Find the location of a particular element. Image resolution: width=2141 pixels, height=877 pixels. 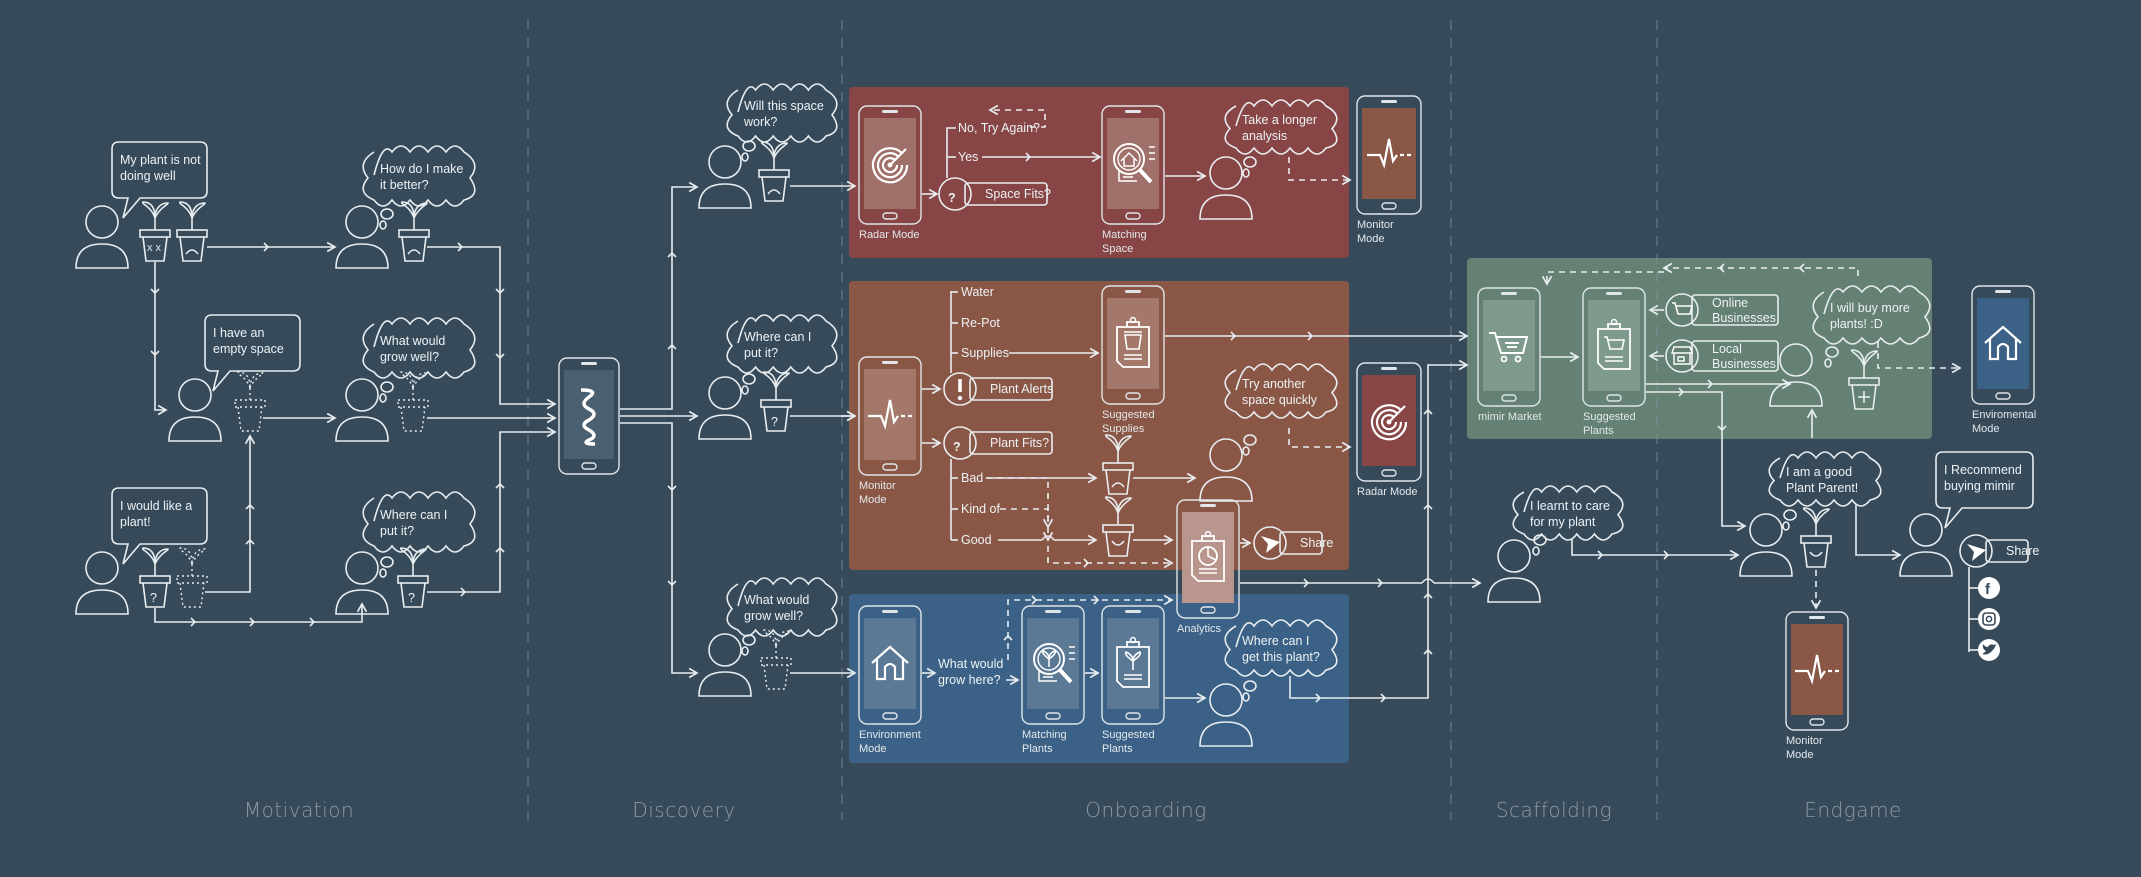

speech-text-line: My plant is not is located at coordinates (160, 160).